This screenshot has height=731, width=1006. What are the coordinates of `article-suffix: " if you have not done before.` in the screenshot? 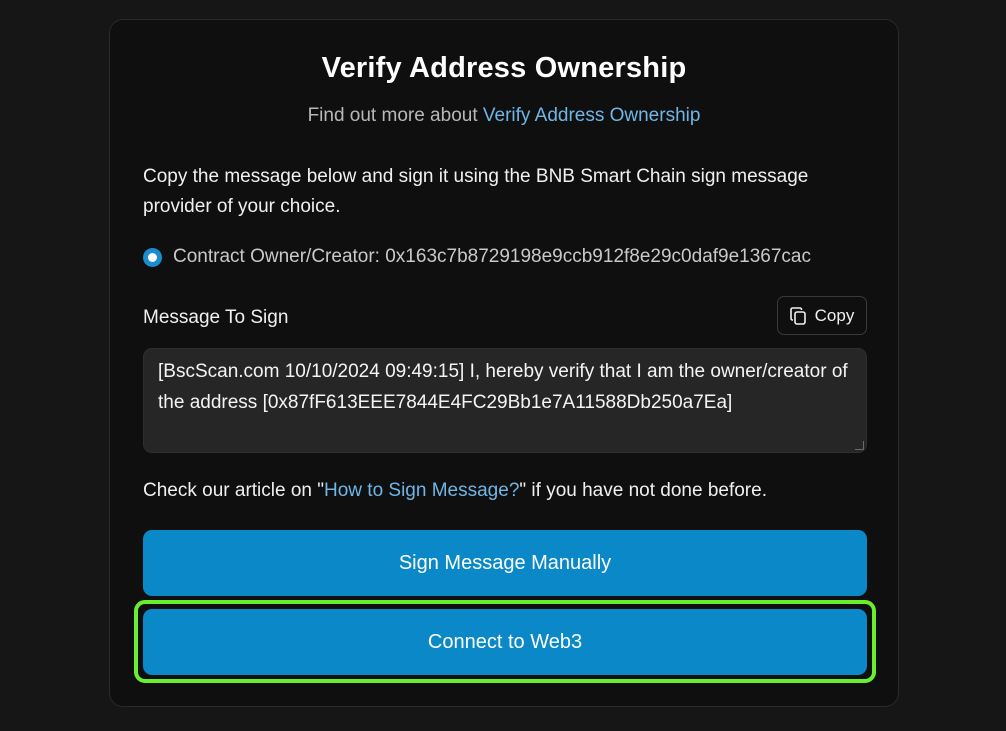 It's located at (643, 490).